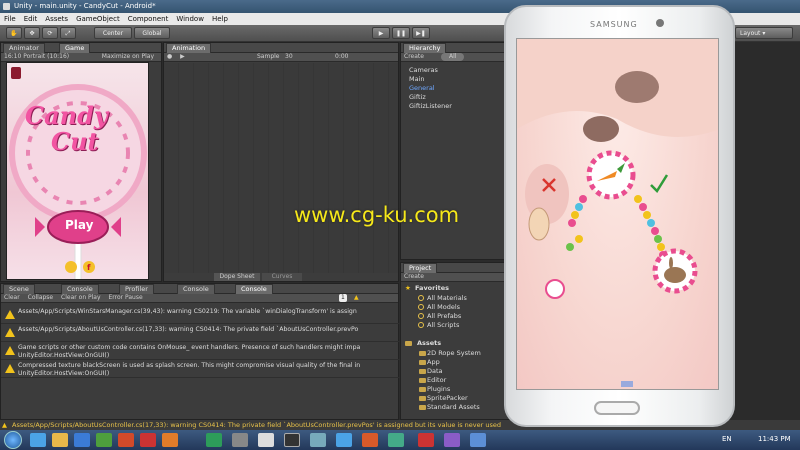 This screenshot has width=800, height=450. Describe the element at coordinates (237, 277) in the screenshot. I see `dope-sheet-tab: Dope Sheet` at that location.